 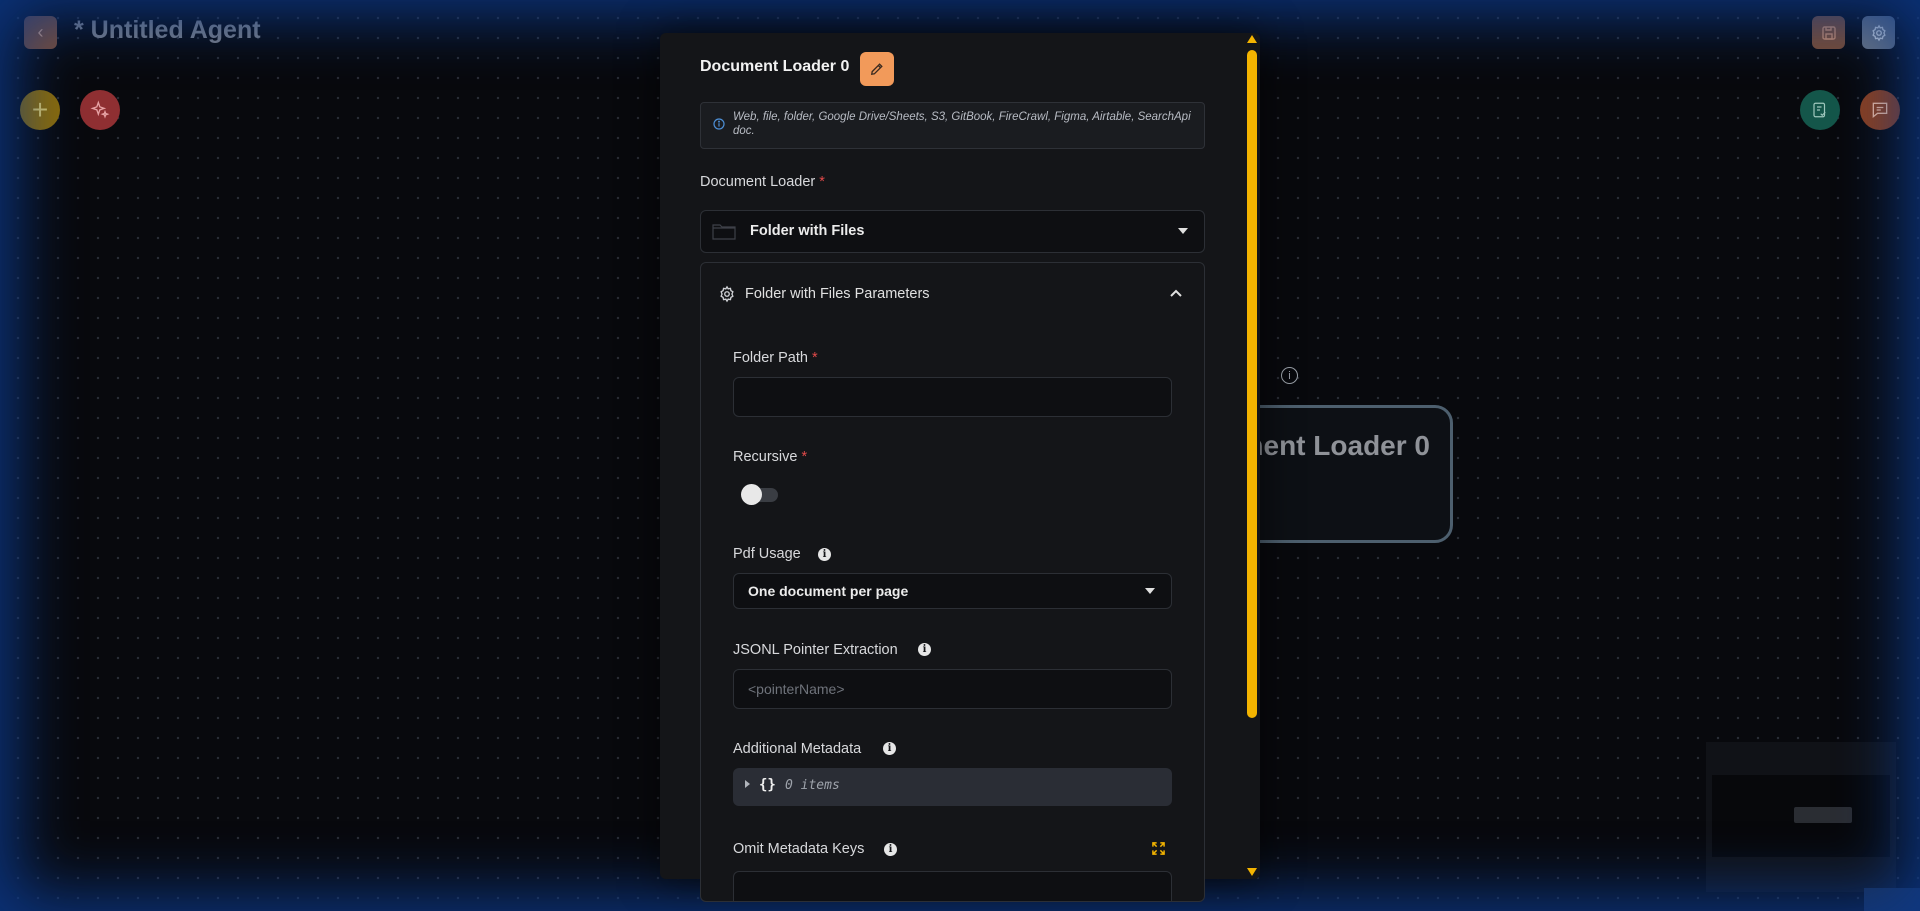 What do you see at coordinates (828, 591) in the screenshot?
I see `pdf-usage-selected: One document per page` at bounding box center [828, 591].